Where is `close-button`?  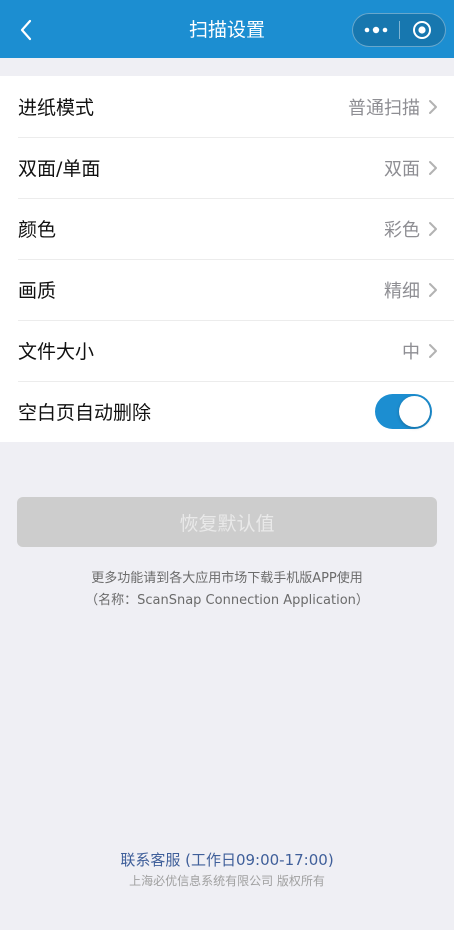 close-button is located at coordinates (422, 30).